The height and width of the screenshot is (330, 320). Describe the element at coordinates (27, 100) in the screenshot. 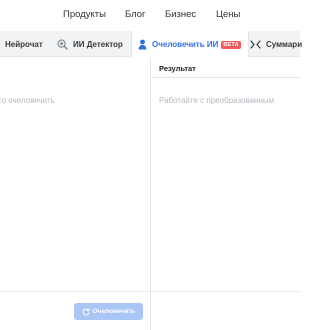

I see `input-placeholder: то очеловечить` at that location.